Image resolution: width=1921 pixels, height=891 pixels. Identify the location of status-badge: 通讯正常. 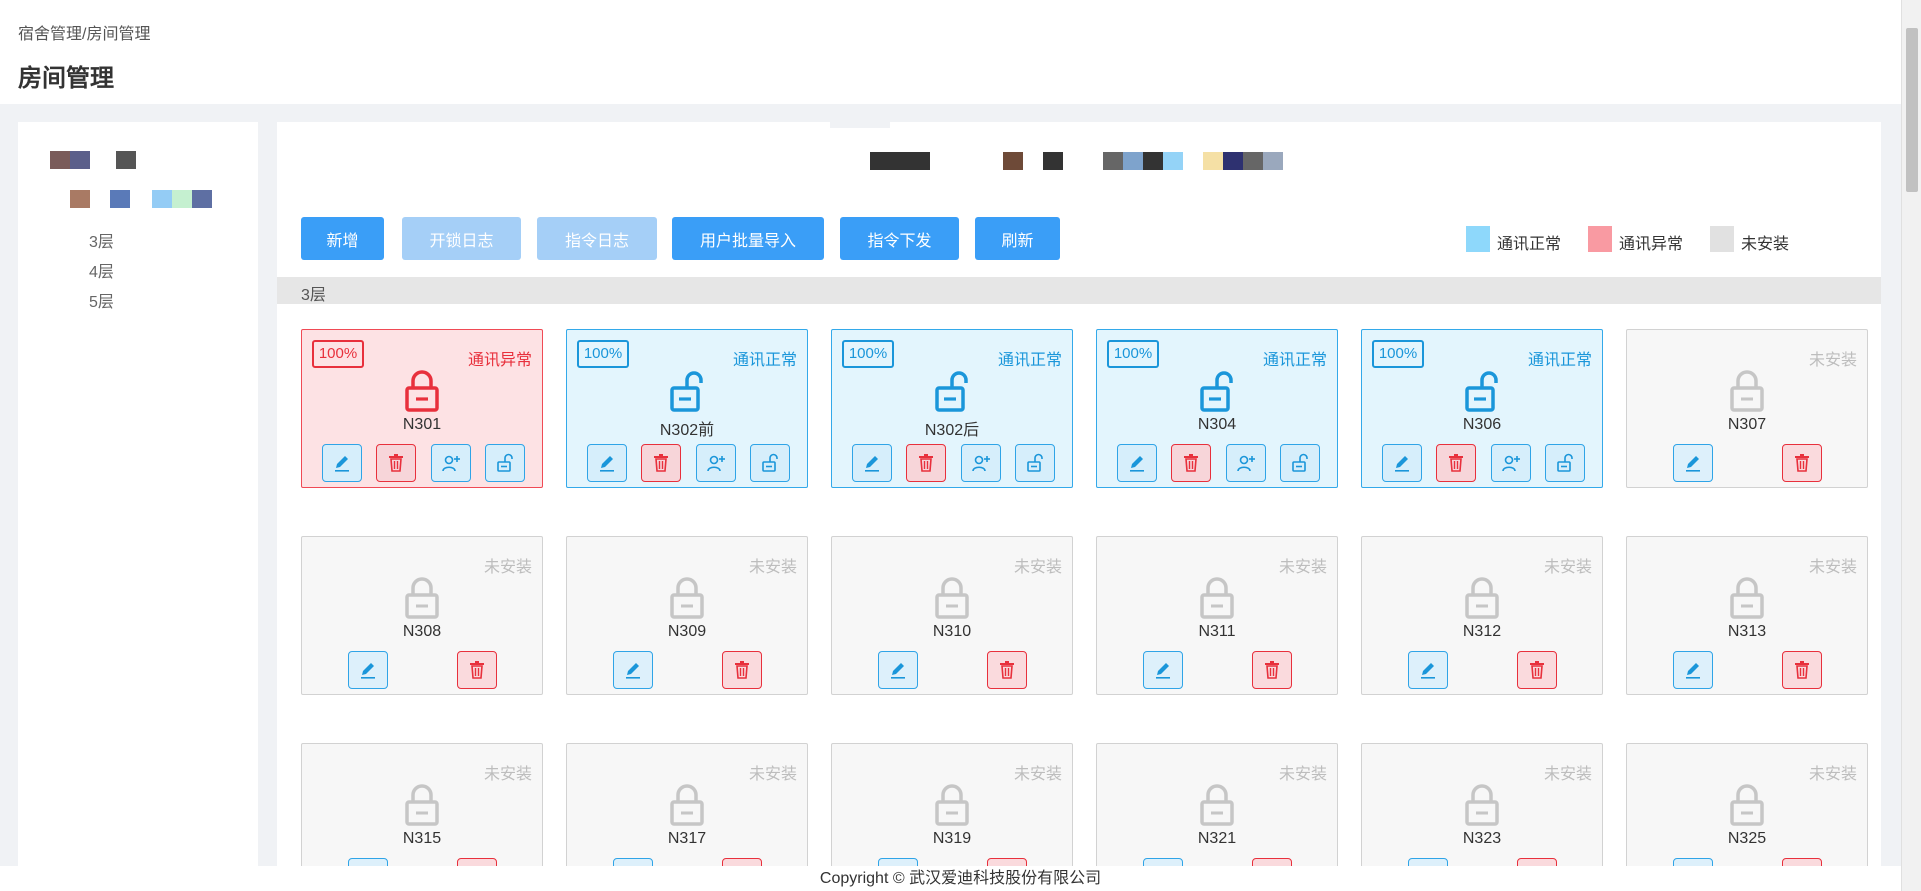
(1294, 360).